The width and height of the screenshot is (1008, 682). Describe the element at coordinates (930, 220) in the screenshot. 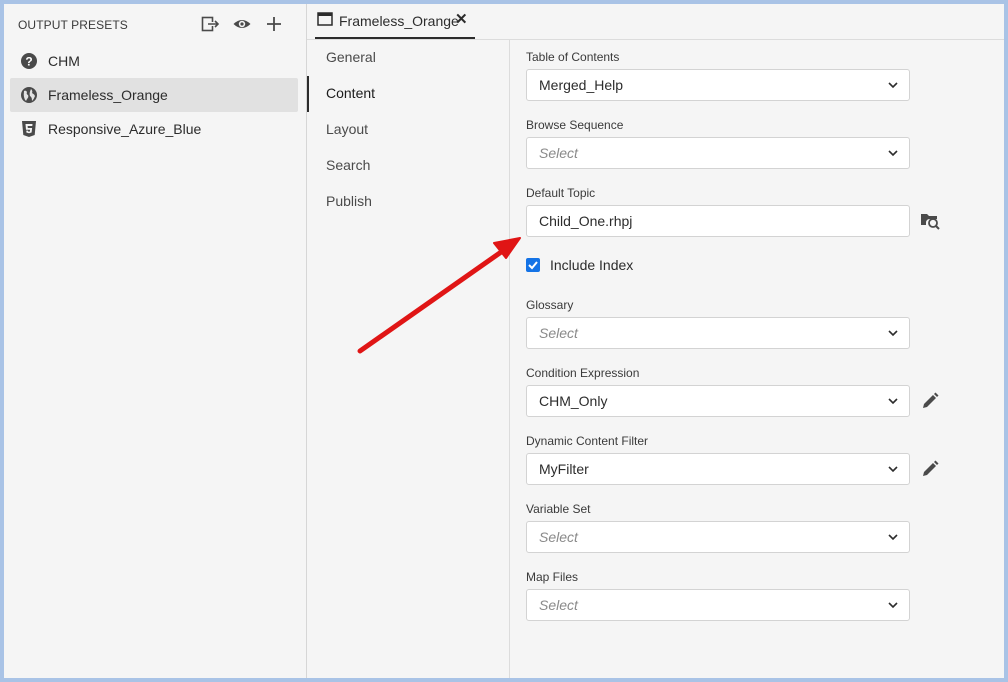

I see `browse-folder-icon` at that location.